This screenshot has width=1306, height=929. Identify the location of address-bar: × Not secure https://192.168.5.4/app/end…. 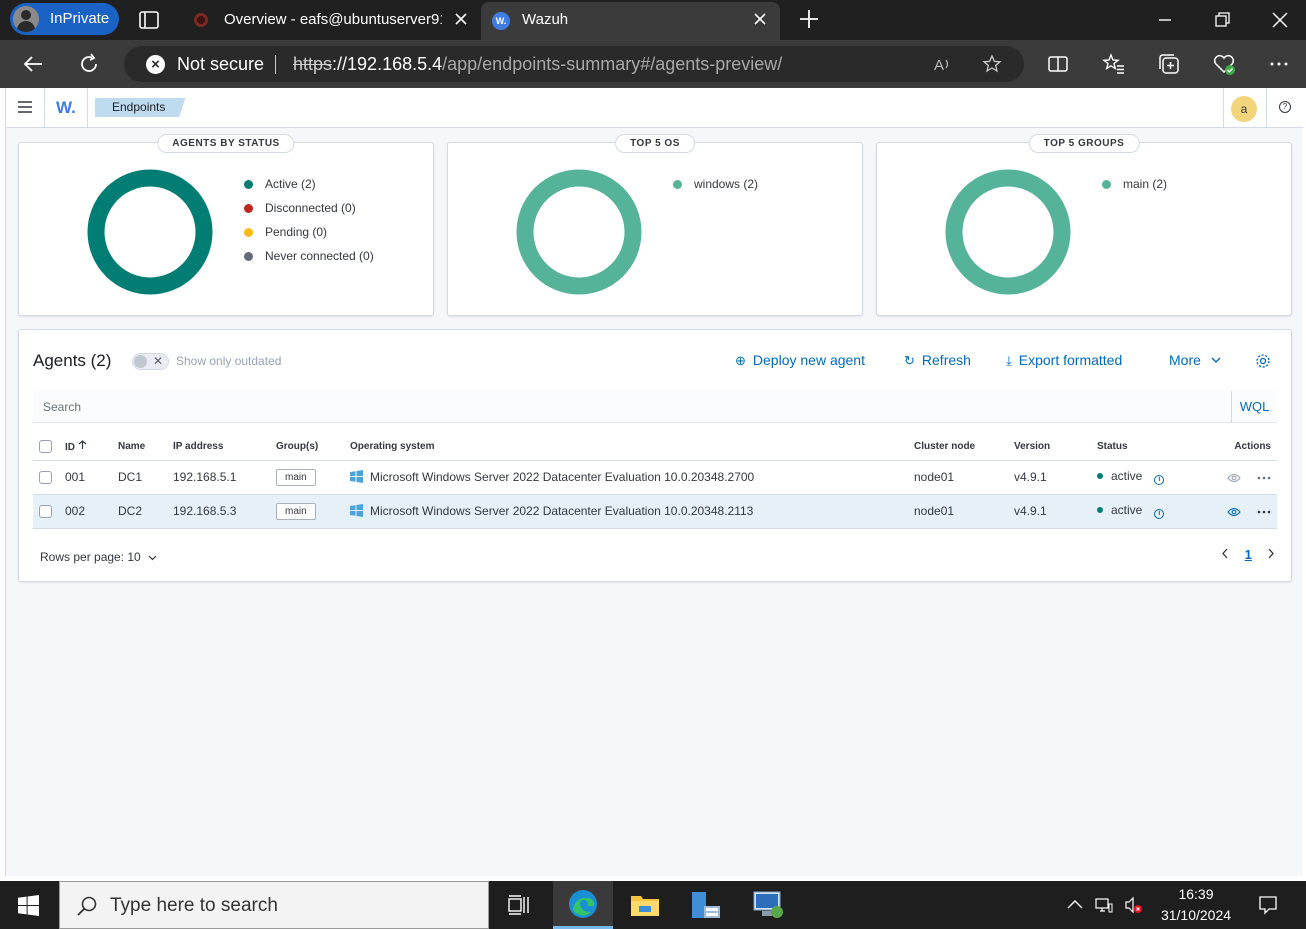
(574, 64).